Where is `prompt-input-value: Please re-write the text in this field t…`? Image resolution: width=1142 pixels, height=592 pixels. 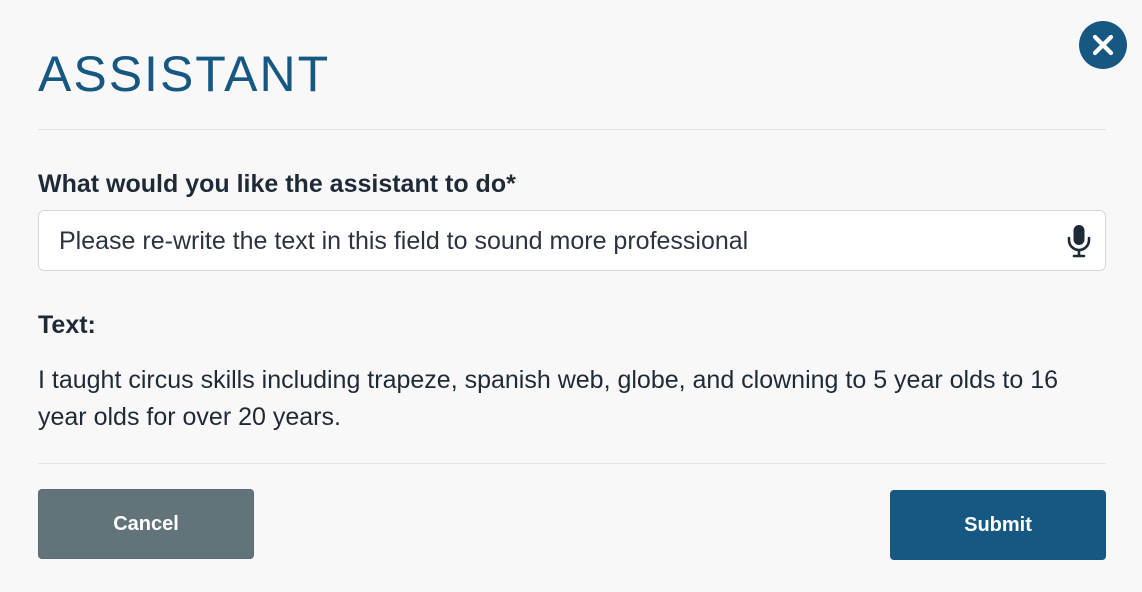 prompt-input-value: Please re-write the text in this field t… is located at coordinates (559, 241).